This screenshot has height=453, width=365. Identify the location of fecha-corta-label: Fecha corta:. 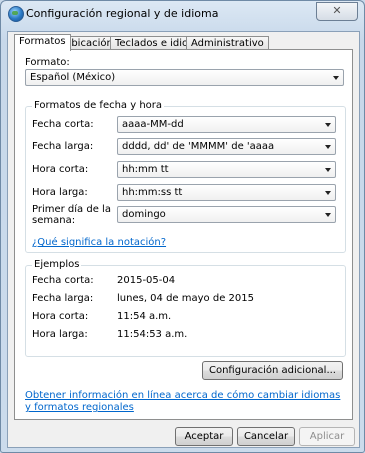
(63, 124).